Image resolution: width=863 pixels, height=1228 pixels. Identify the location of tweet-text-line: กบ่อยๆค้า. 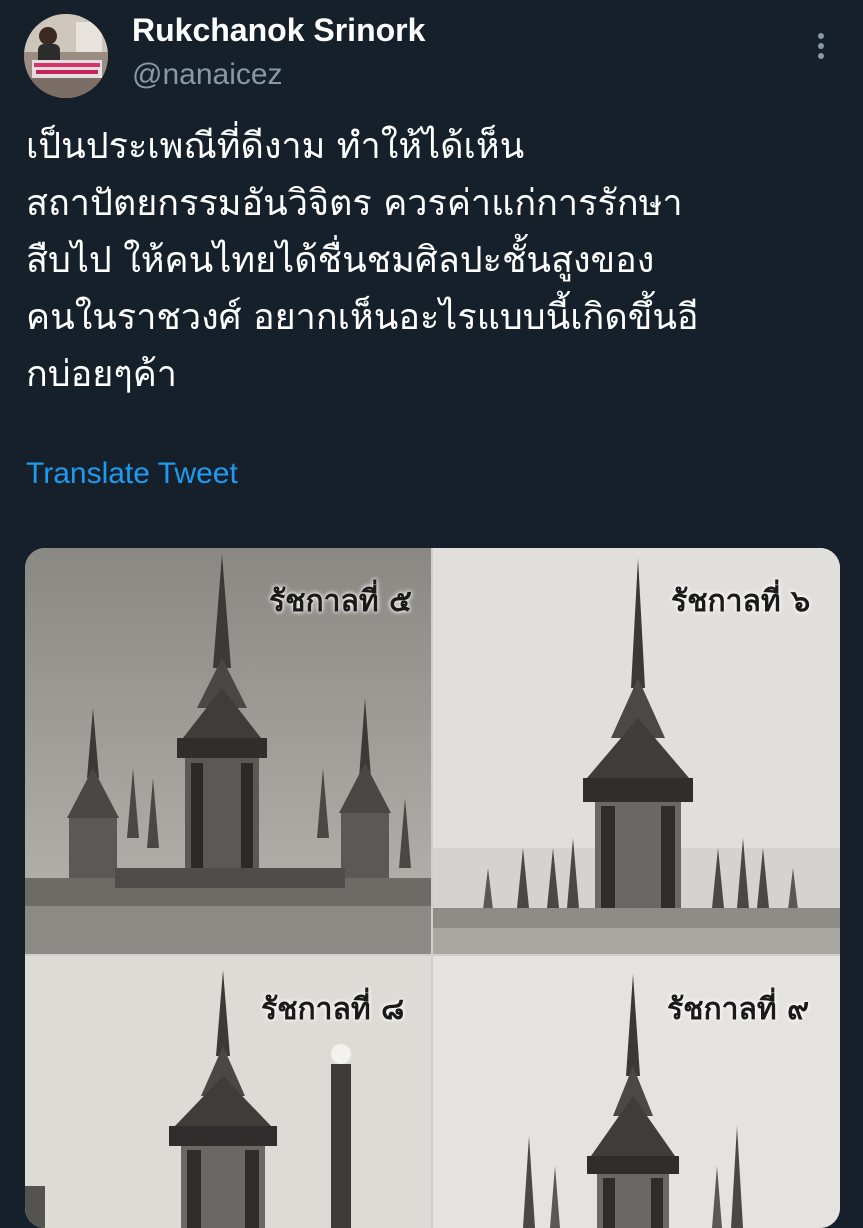
(101, 374).